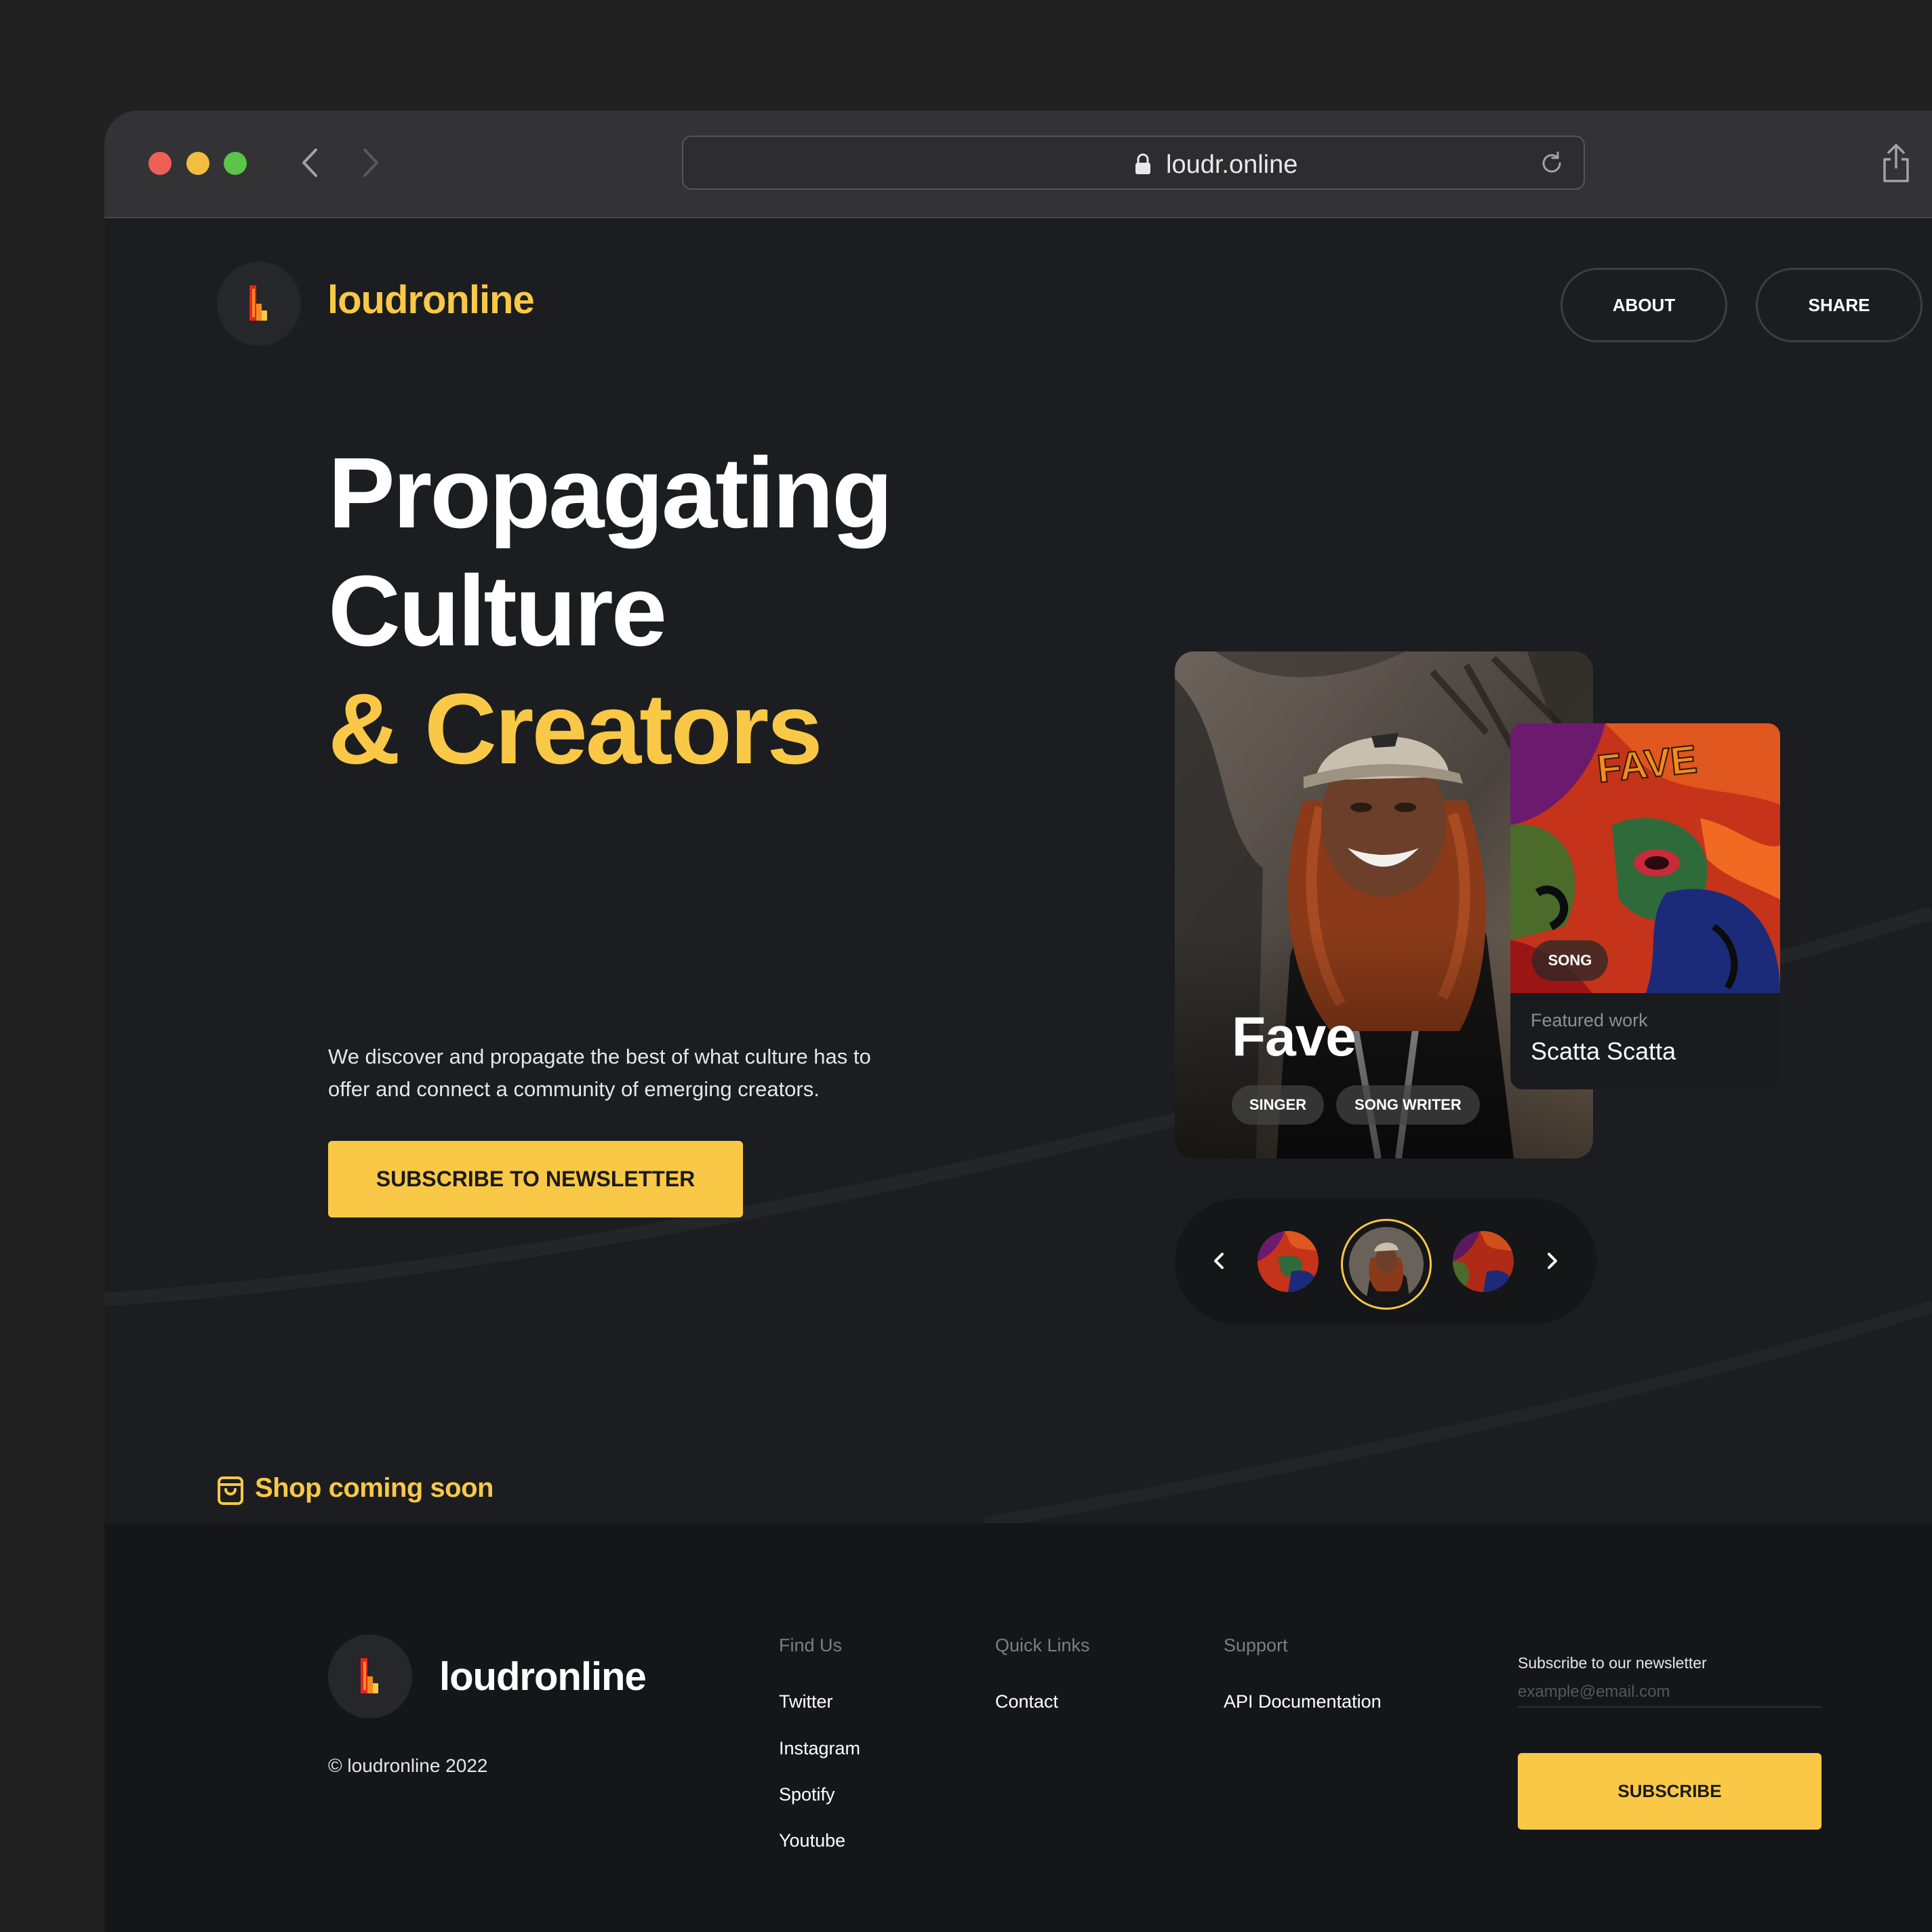  Describe the element at coordinates (408, 1765) in the screenshot. I see `copyright: © loudronline 2022` at that location.